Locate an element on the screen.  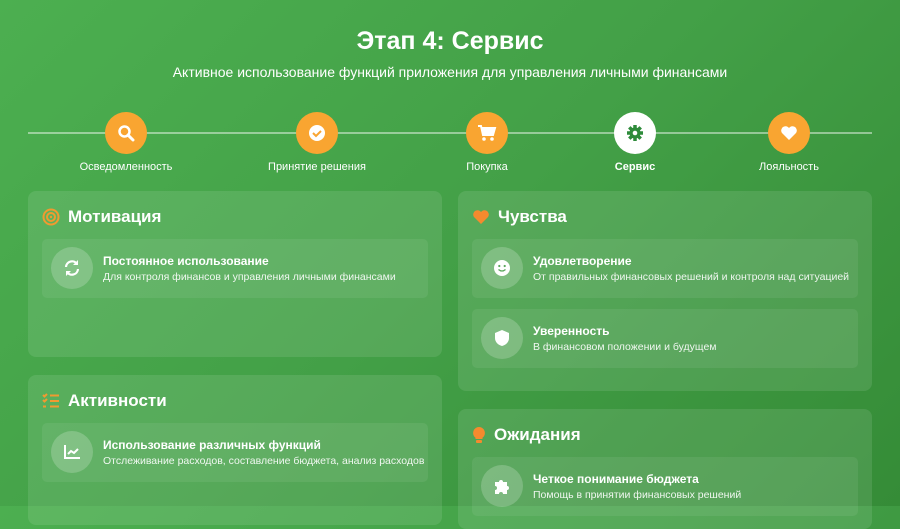
item-title: Удовлетворение is located at coordinates (582, 261).